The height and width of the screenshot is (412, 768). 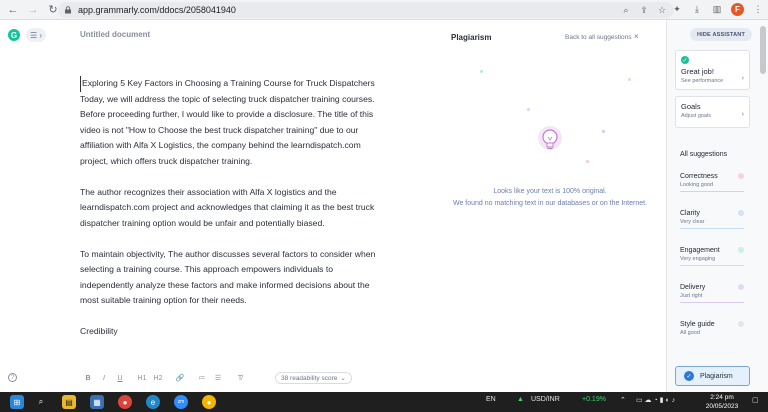 I want to click on google-lens-icon: ⌕, so click(x=626, y=10).